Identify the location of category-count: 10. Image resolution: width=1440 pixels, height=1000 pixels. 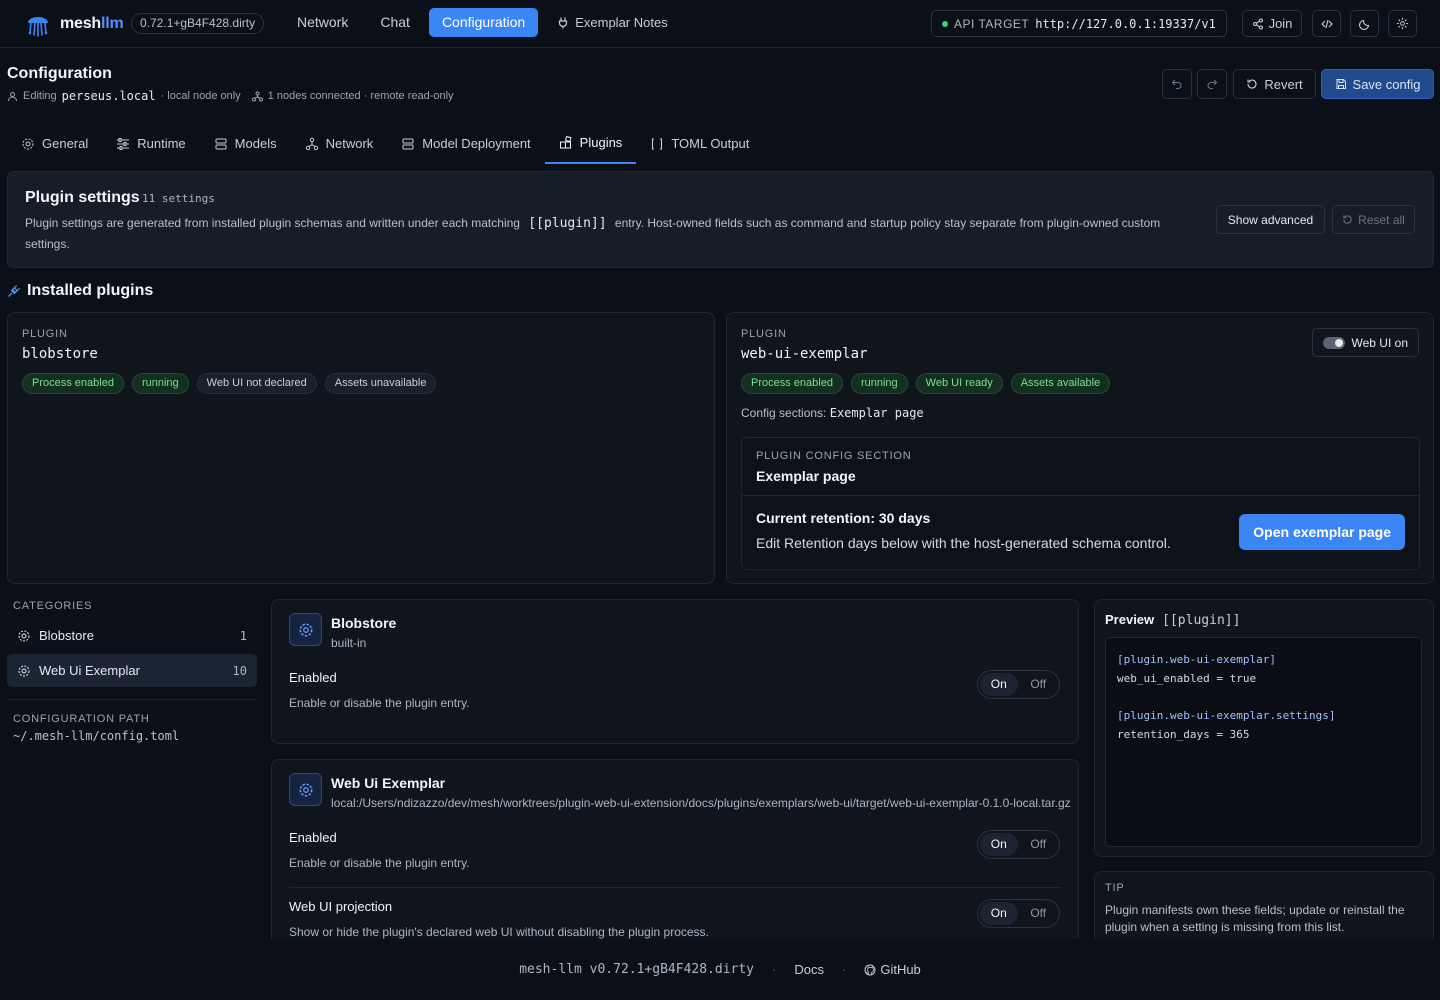
(239, 670).